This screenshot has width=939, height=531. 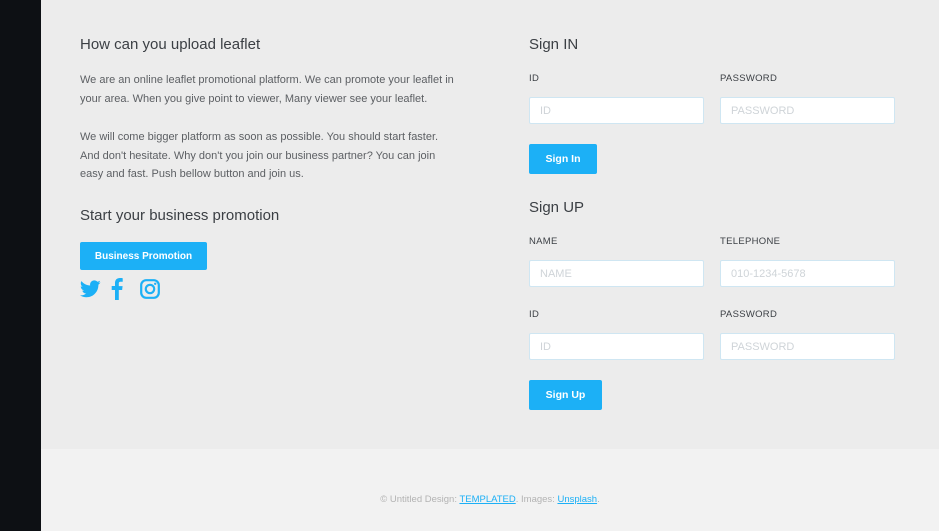 What do you see at coordinates (616, 273) in the screenshot?
I see `signup-name-input` at bounding box center [616, 273].